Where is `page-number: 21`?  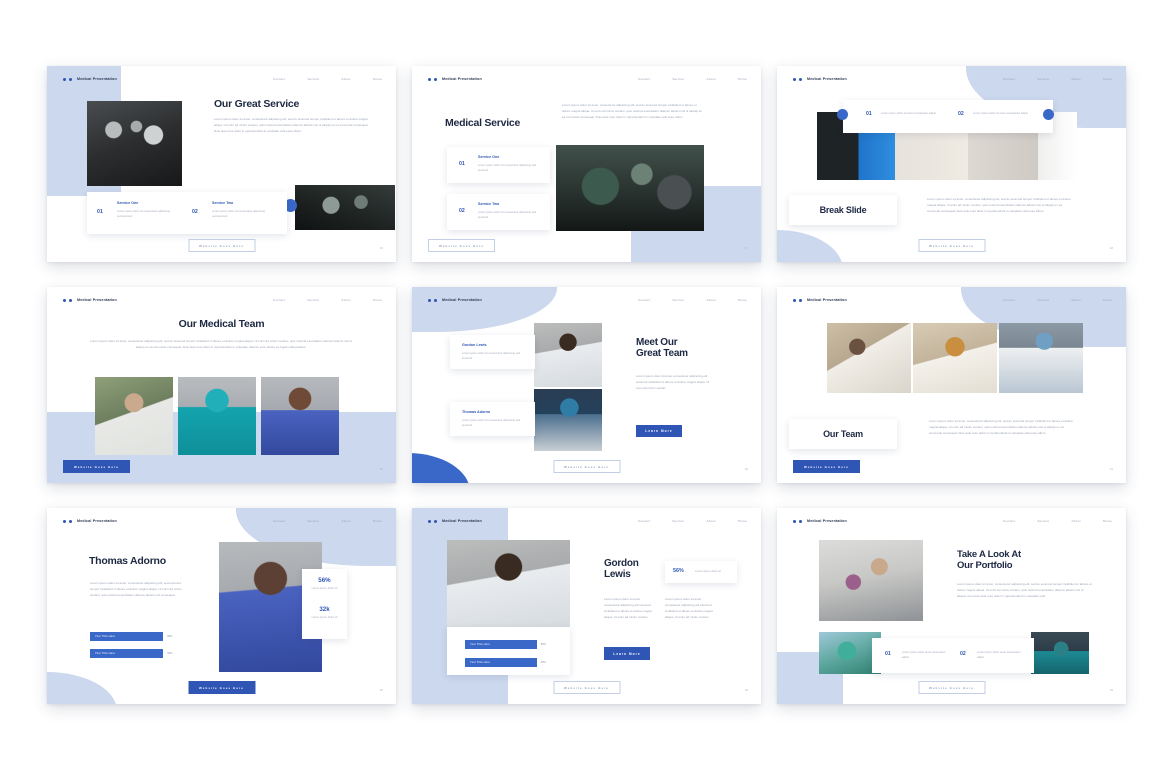
page-number: 21 is located at coordinates (1111, 469).